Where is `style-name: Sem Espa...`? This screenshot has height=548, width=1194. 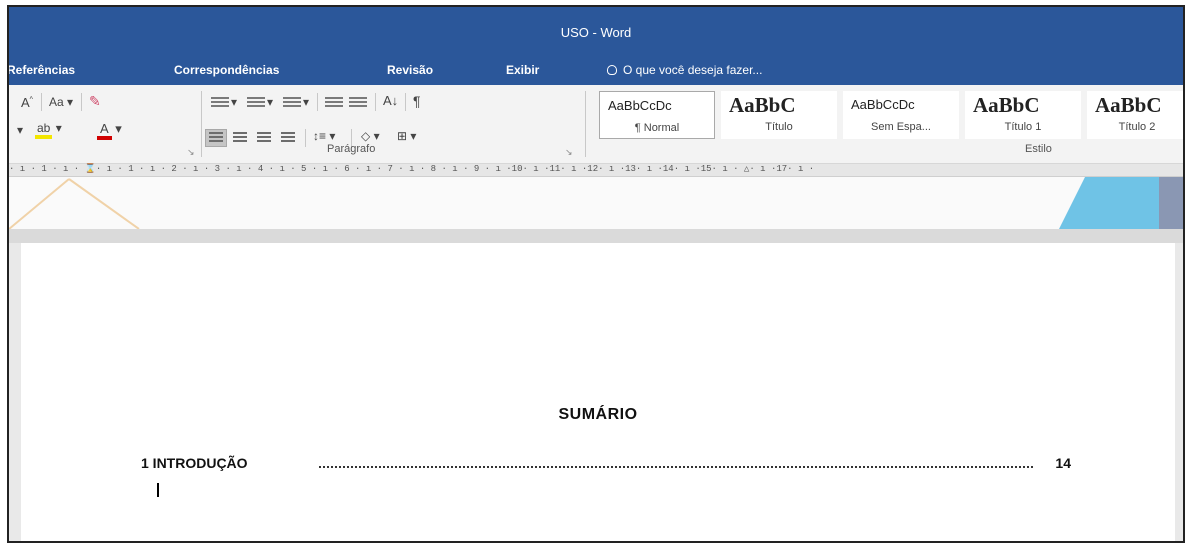 style-name: Sem Espa... is located at coordinates (901, 127).